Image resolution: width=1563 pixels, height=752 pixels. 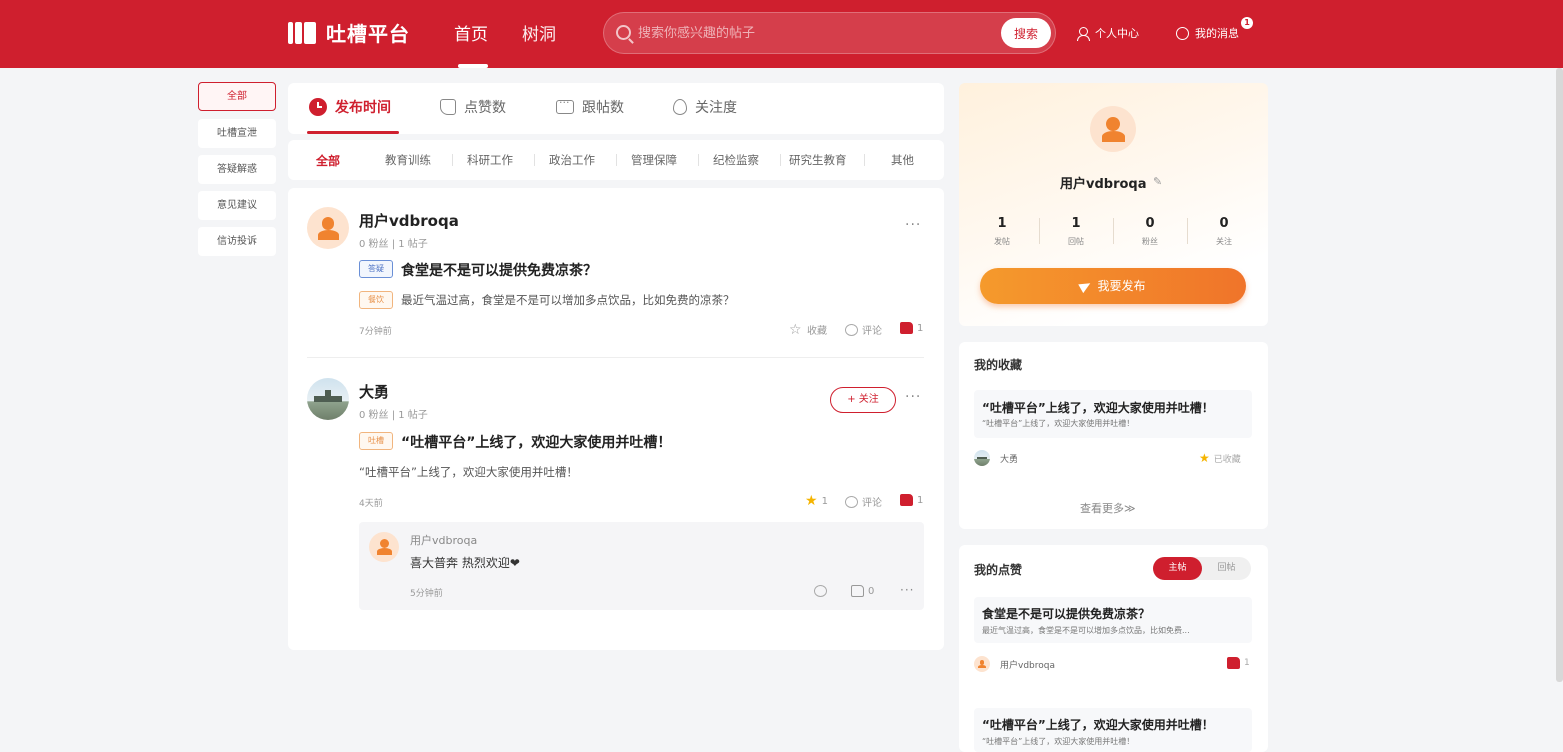 What do you see at coordinates (654, 160) in the screenshot?
I see `filter-management: 管理保障` at bounding box center [654, 160].